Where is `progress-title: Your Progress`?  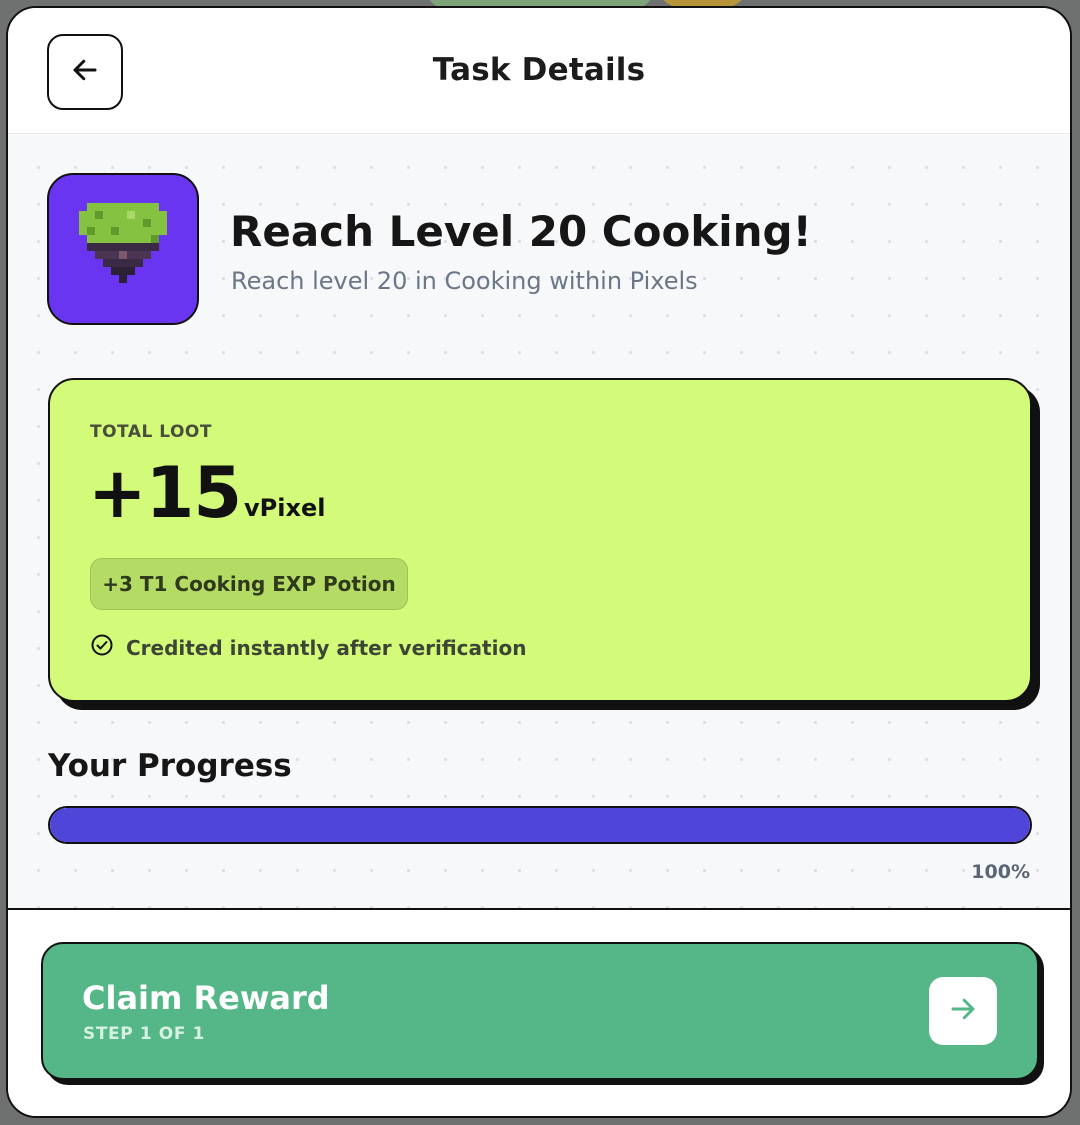
progress-title: Your Progress is located at coordinates (170, 766).